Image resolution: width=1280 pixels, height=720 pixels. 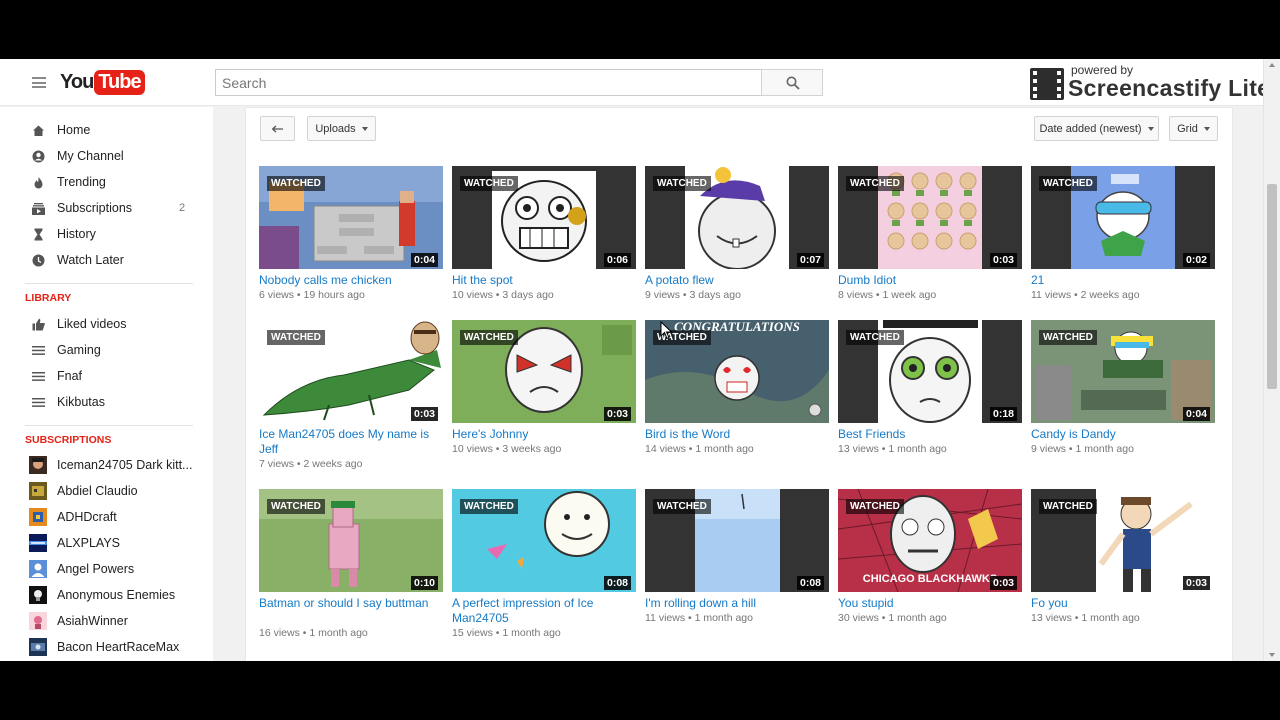 What do you see at coordinates (930, 603) in the screenshot?
I see `video-title-link: You stupid` at bounding box center [930, 603].